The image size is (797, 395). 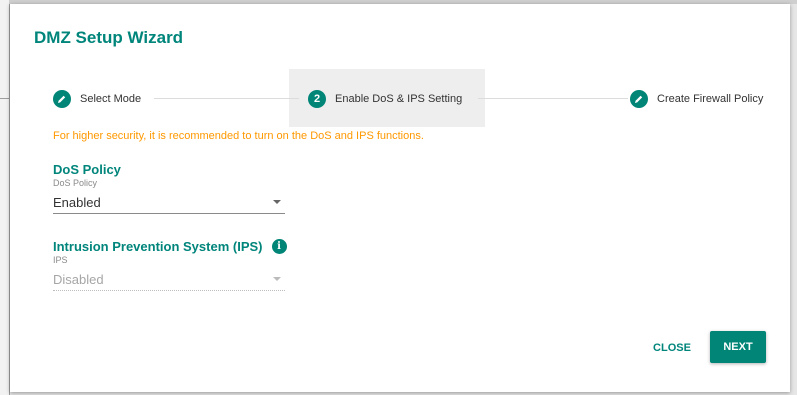 I want to click on dos-policy-field: DoS Policy DoS Policy Enabled, so click(x=169, y=188).